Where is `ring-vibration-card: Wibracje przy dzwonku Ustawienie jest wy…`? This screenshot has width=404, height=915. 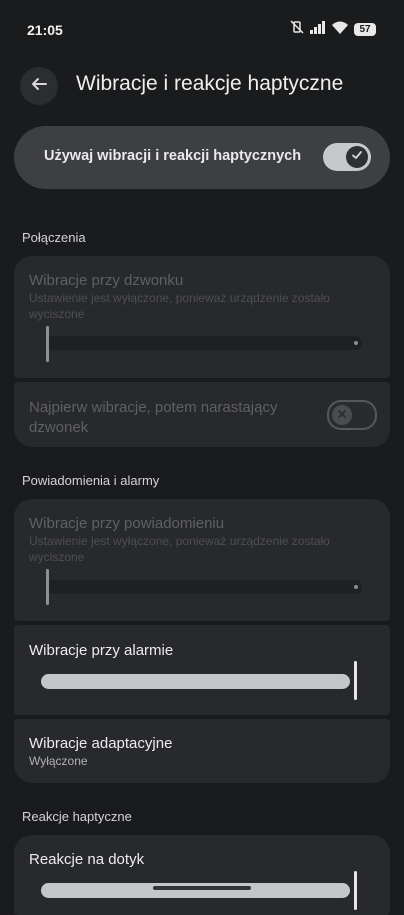
ring-vibration-card: Wibracje przy dzwonku Ustawienie jest wy… is located at coordinates (202, 317).